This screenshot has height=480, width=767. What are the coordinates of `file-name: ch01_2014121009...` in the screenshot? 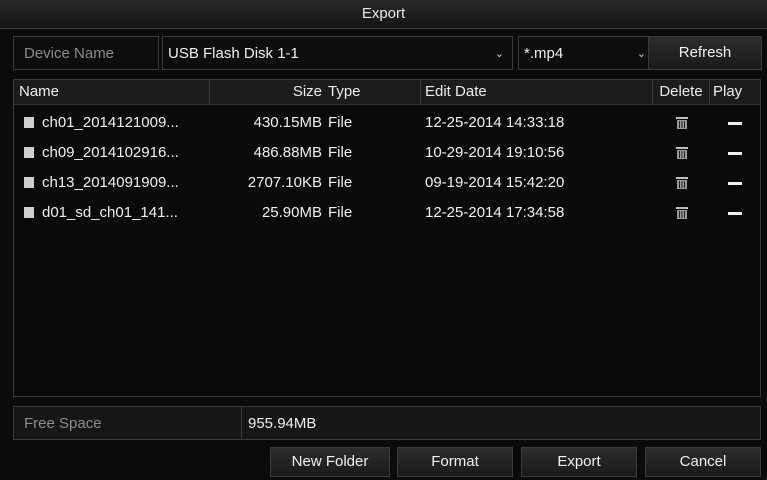 It's located at (110, 122).